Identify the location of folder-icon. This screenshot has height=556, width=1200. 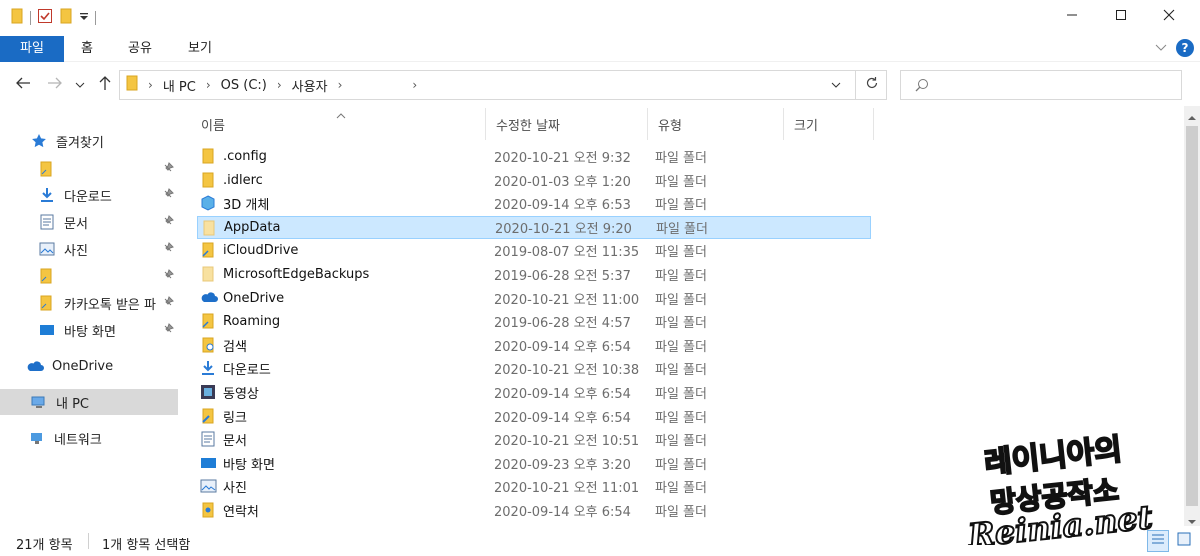
(47, 276).